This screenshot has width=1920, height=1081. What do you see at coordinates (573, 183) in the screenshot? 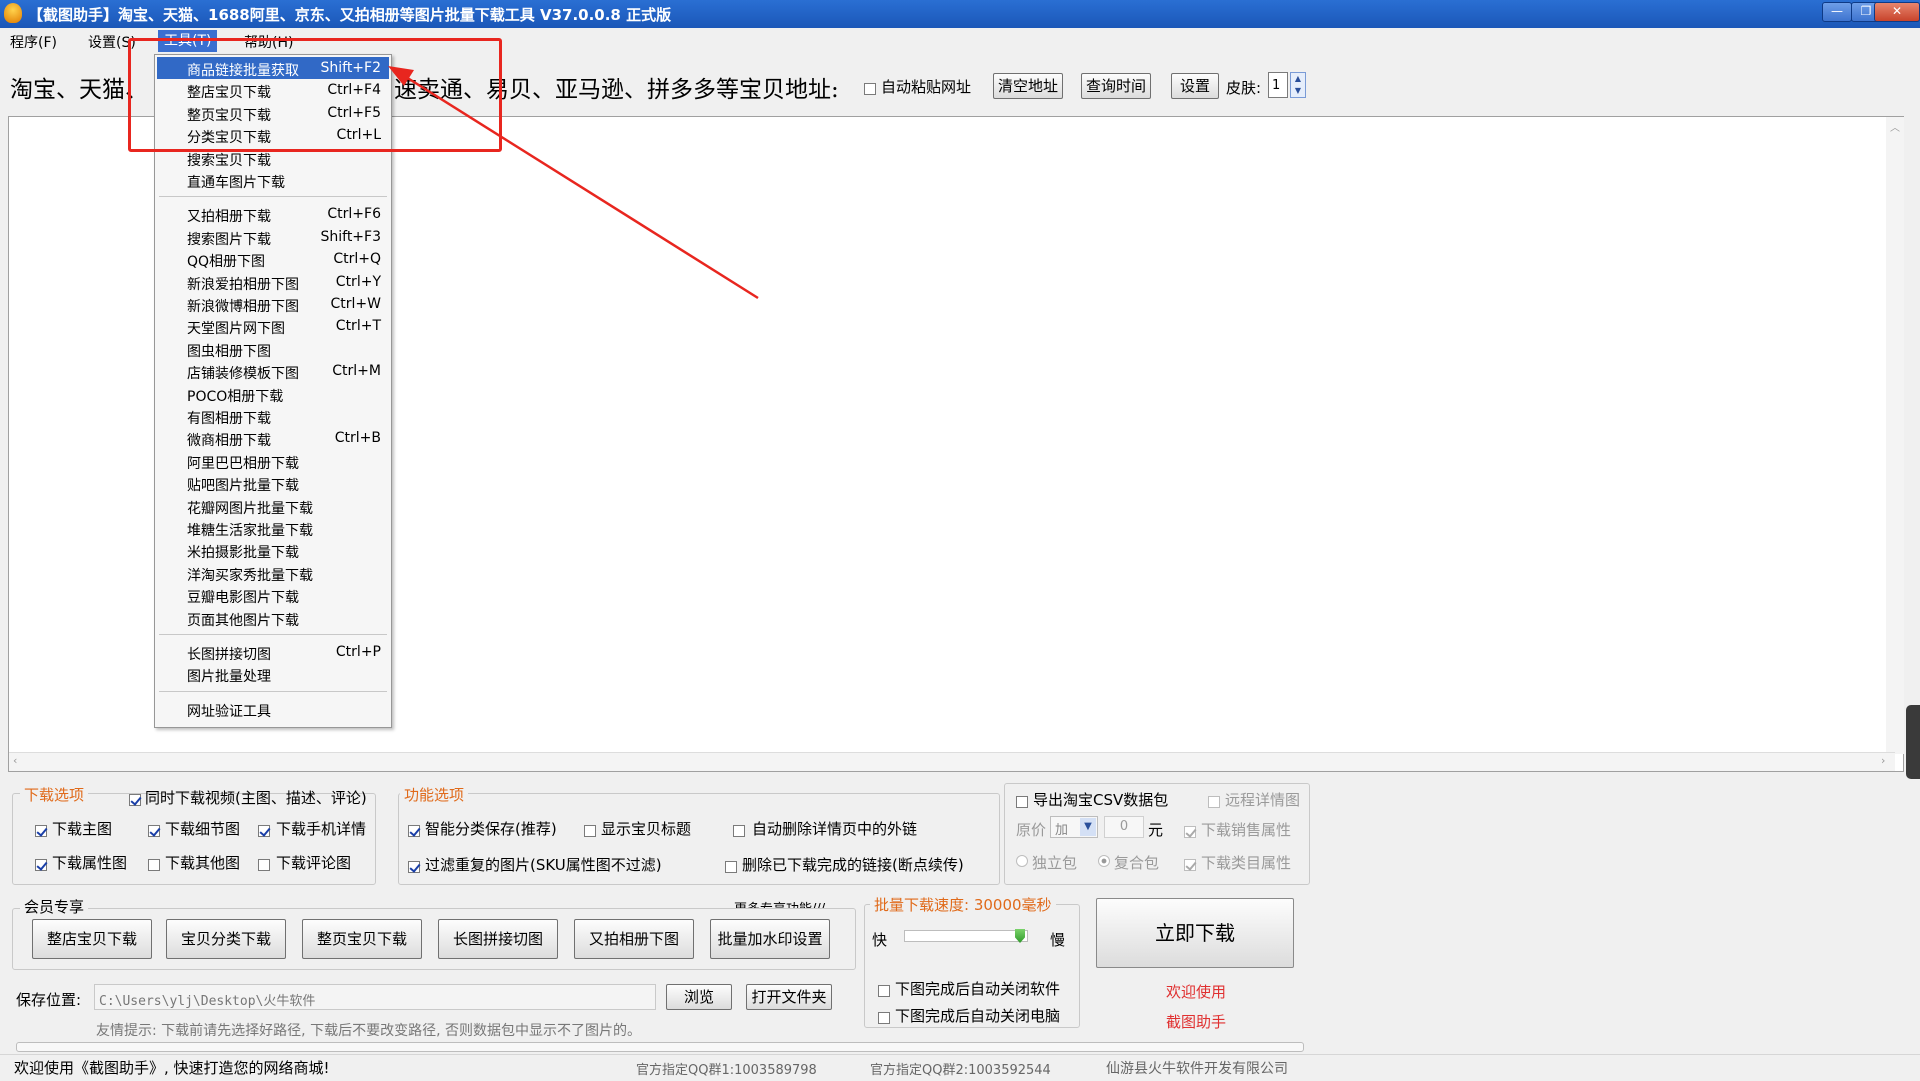
I see `annotation-arrow-icon` at bounding box center [573, 183].